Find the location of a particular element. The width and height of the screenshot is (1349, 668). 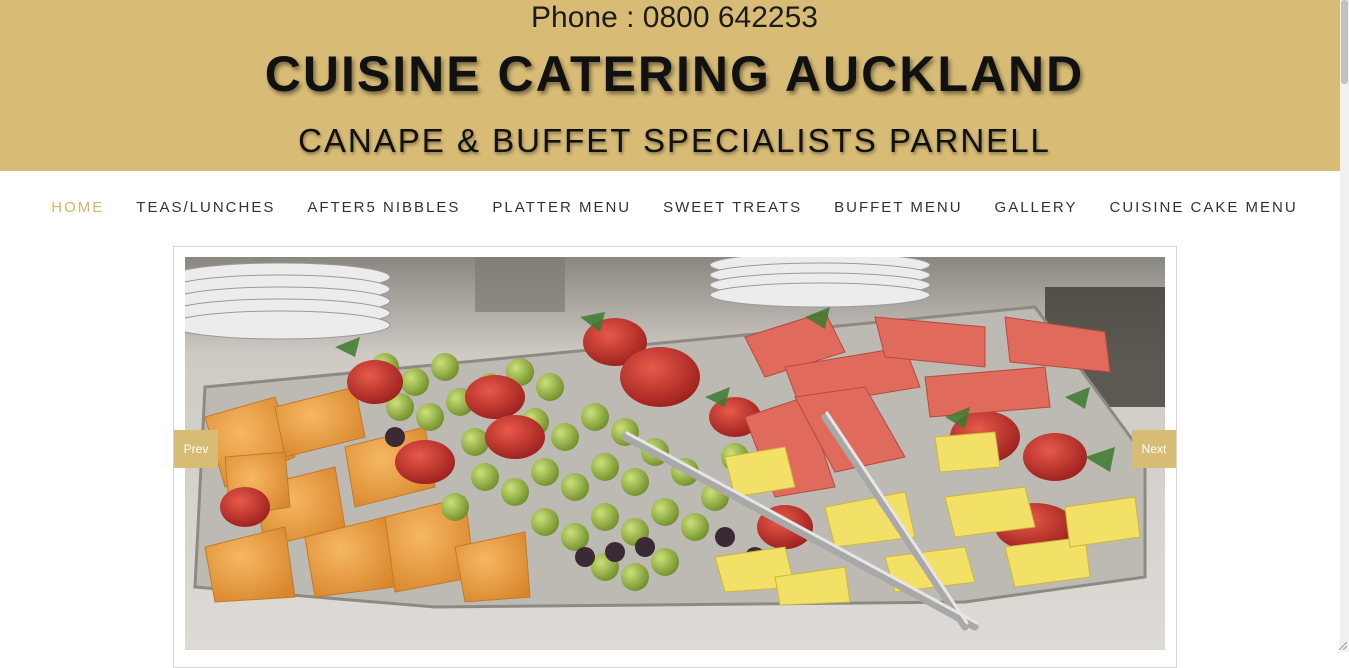

site-tagline: CANAPE & BUFFET SPECIALISTS PARNELL is located at coordinates (674, 140).